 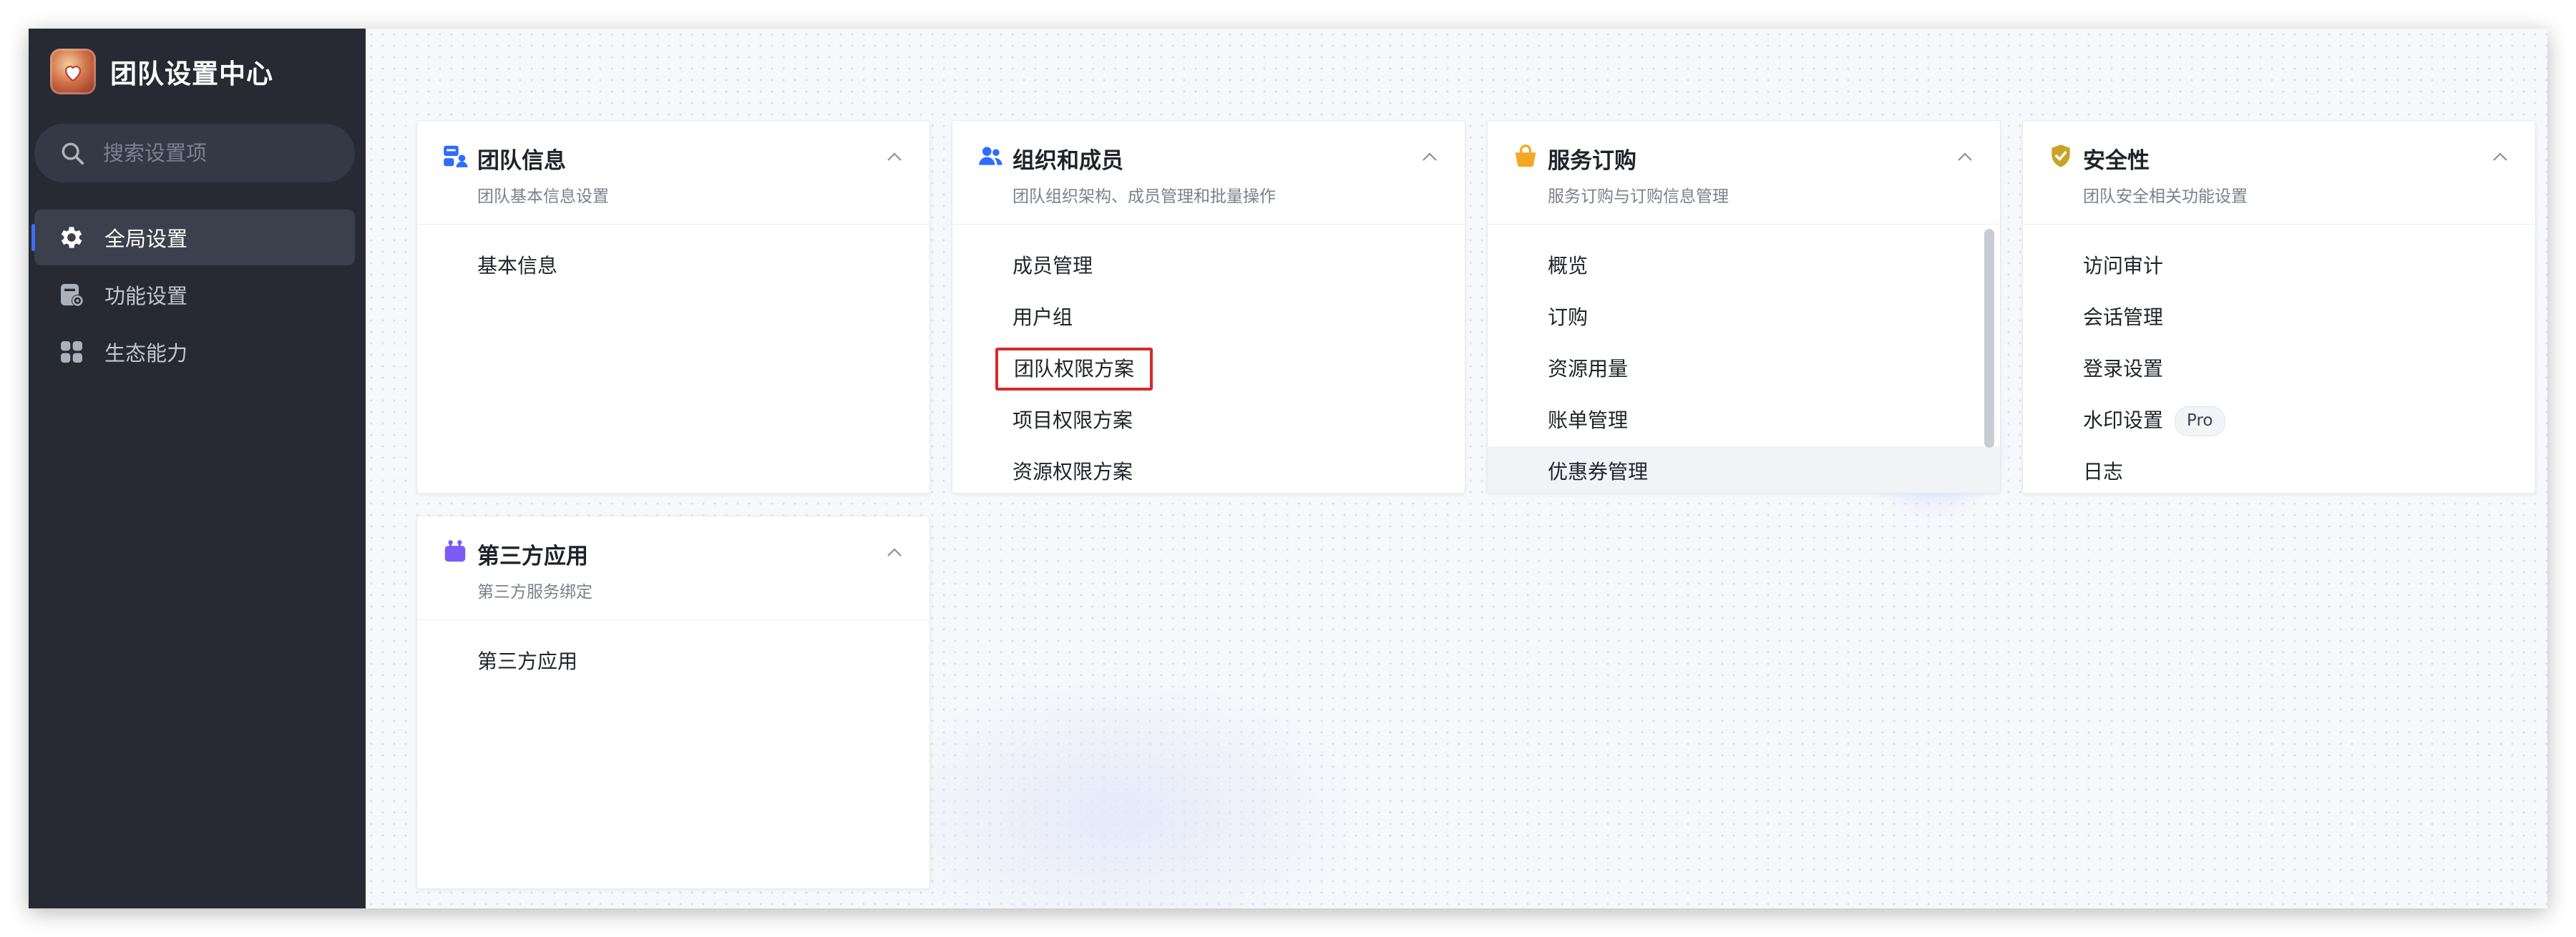 What do you see at coordinates (197, 468) in the screenshot?
I see `sidebar: 团队设置中心 全局设置` at bounding box center [197, 468].